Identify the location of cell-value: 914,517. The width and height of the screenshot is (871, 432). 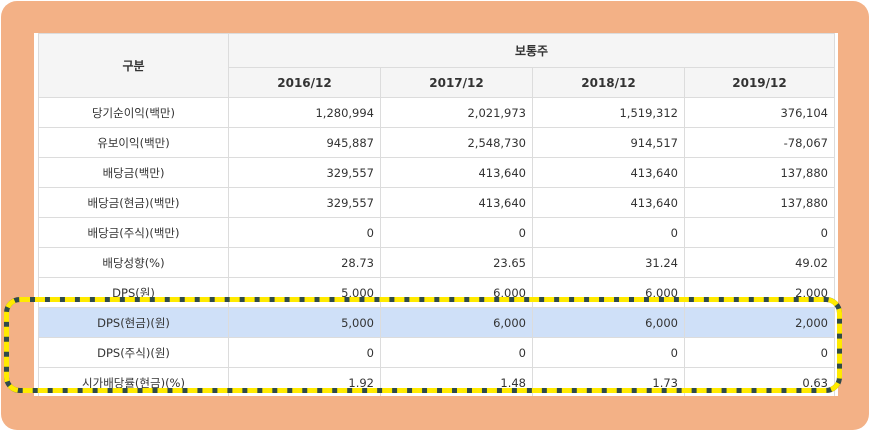
(608, 142).